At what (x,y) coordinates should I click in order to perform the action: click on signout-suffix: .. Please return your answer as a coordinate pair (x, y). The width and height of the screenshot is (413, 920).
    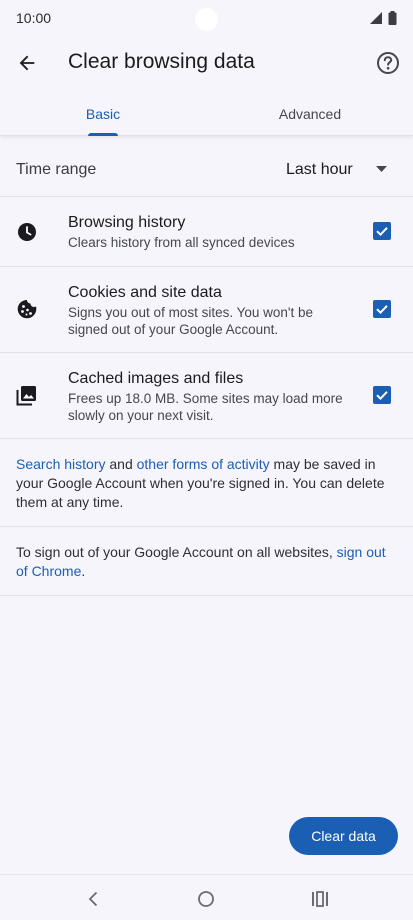
    Looking at the image, I should click on (83, 571).